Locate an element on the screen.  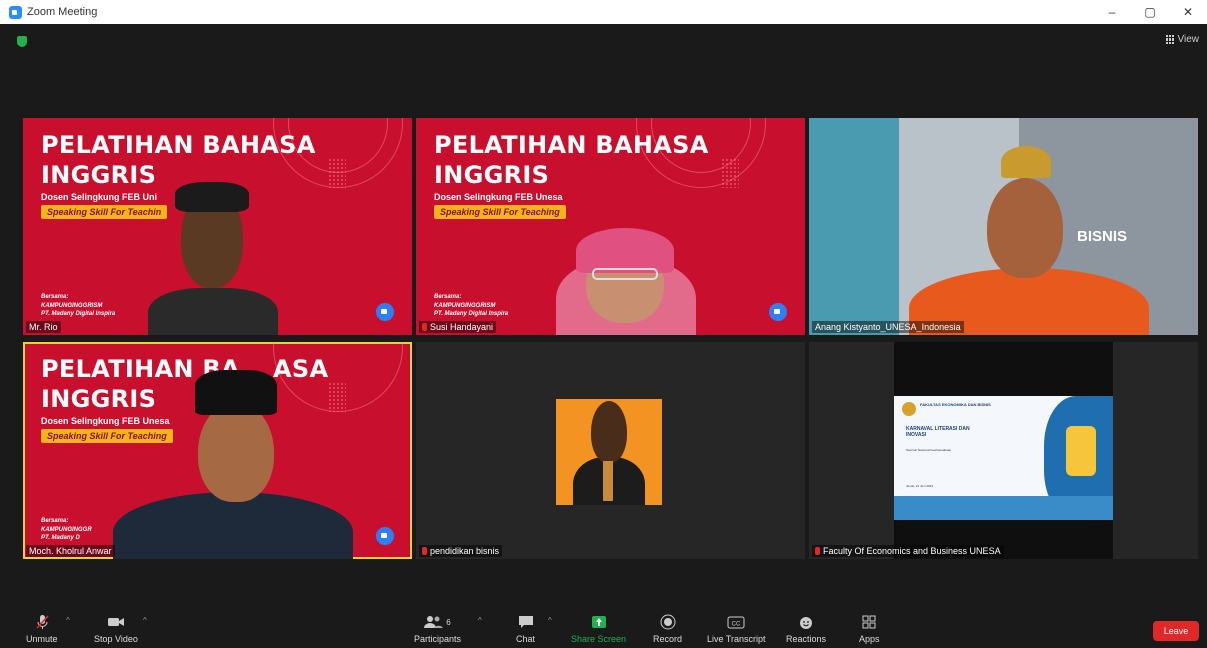
view-button: View is located at coordinates (1182, 39).